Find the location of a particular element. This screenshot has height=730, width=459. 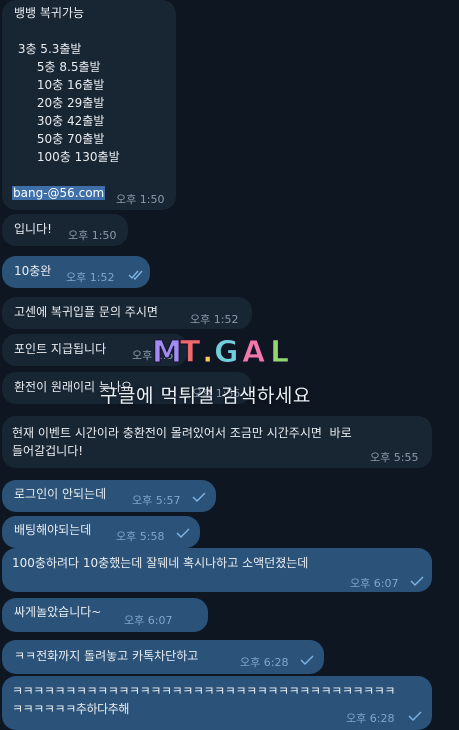

message-text: 100충하려다 10충했는데 잘뒈네 혹시나하고 소액던졌는데 is located at coordinates (160, 563).